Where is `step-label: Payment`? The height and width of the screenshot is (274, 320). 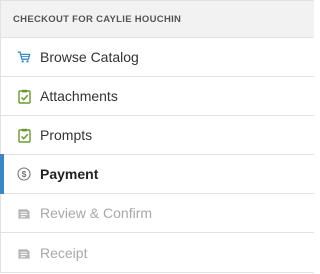
step-label: Payment is located at coordinates (69, 174).